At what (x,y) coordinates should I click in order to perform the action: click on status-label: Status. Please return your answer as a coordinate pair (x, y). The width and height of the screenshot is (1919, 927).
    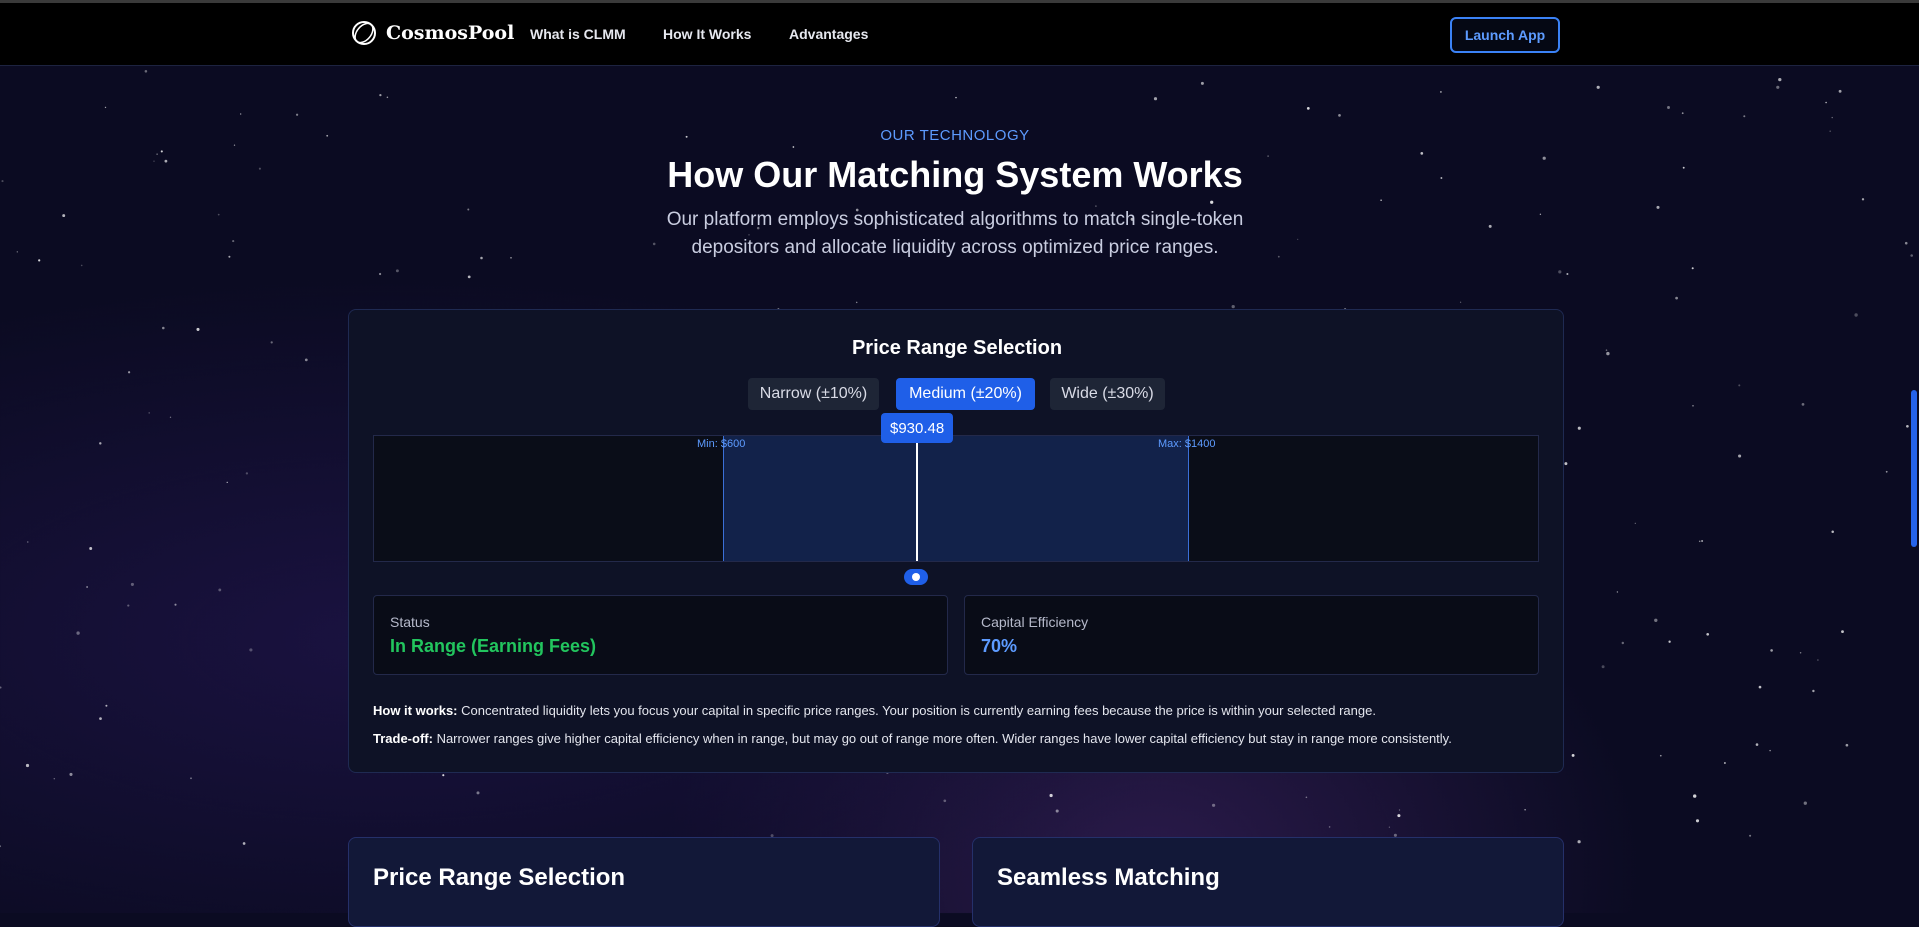
    Looking at the image, I should click on (410, 622).